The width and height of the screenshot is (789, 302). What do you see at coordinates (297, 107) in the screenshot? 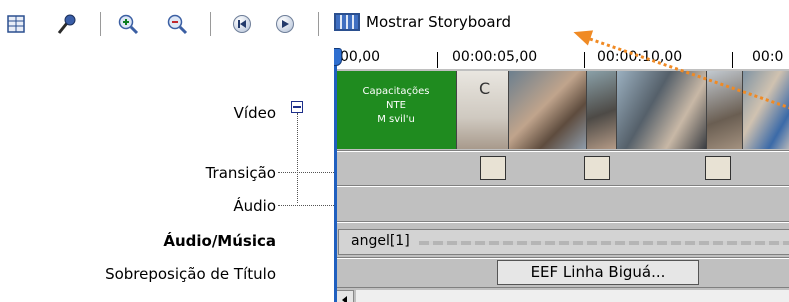
I see `collapse-video-icon` at bounding box center [297, 107].